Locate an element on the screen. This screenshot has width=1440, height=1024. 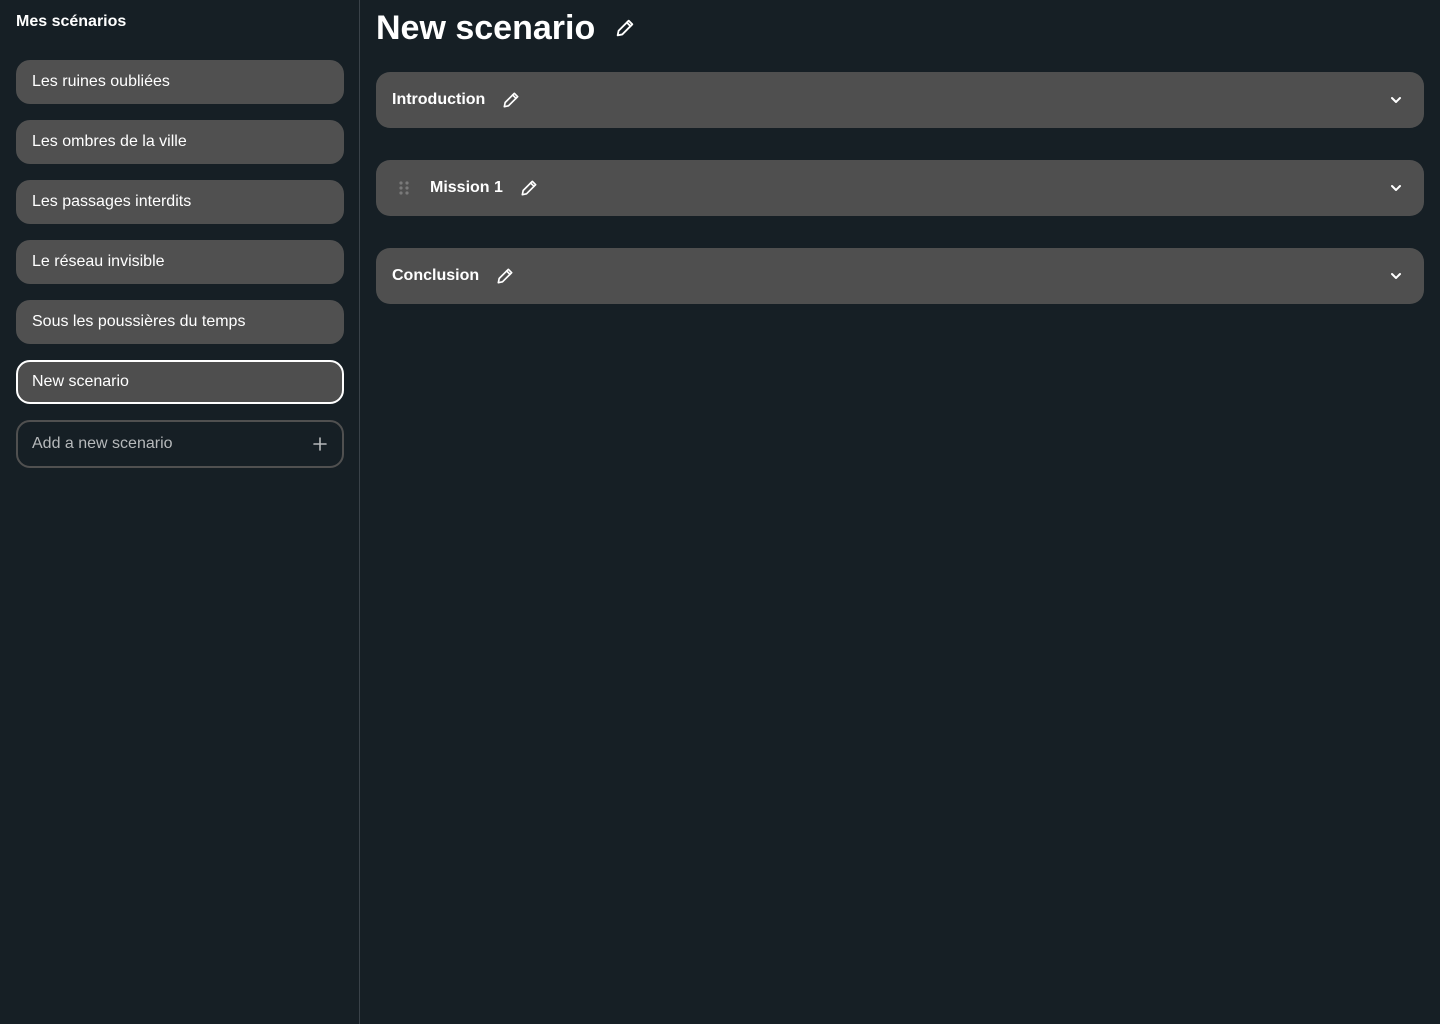
scenario-item-le-reseau-invisible: Le réseau invisible is located at coordinates (180, 262).